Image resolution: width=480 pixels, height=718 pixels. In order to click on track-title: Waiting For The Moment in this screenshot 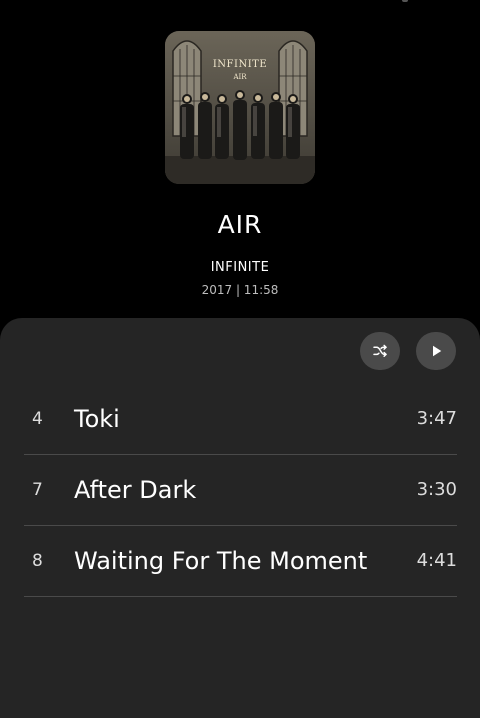, I will do `click(221, 561)`.